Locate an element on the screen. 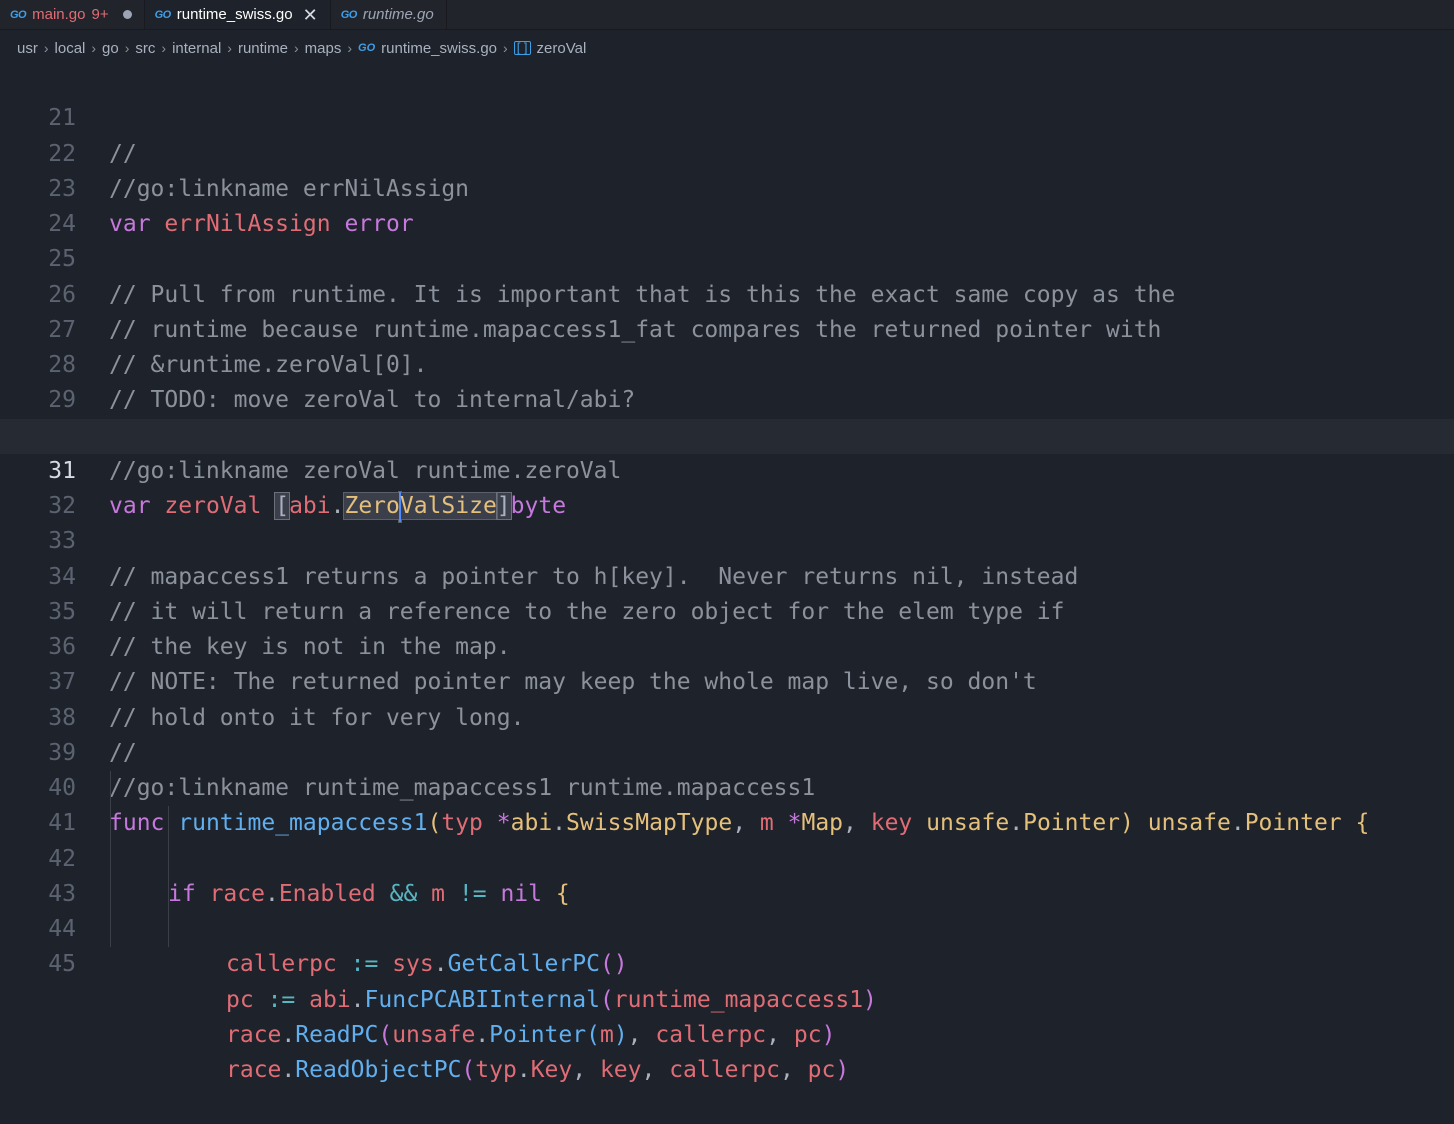 This screenshot has height=1124, width=1454. code-line: 22 //go:linkname errNilAssign is located at coordinates (727, 151).